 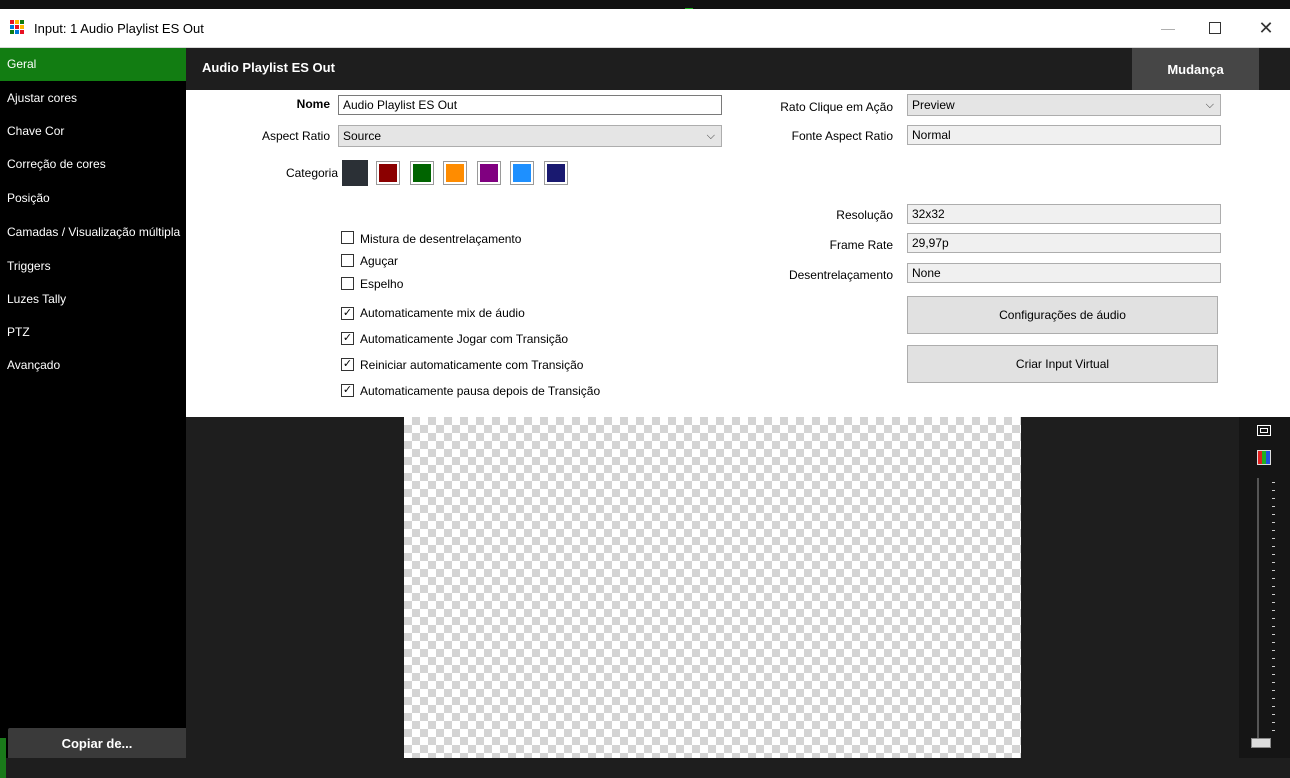 I want to click on close-icon: ✕, so click(x=1266, y=27).